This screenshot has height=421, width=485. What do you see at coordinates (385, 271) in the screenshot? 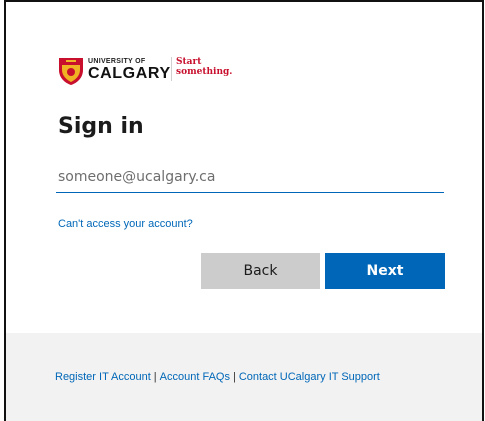
I see `next-button: Next` at bounding box center [385, 271].